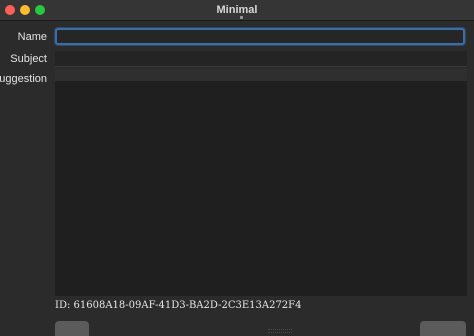 The image size is (474, 336). I want to click on toolbar-glyph-icon, so click(241, 17).